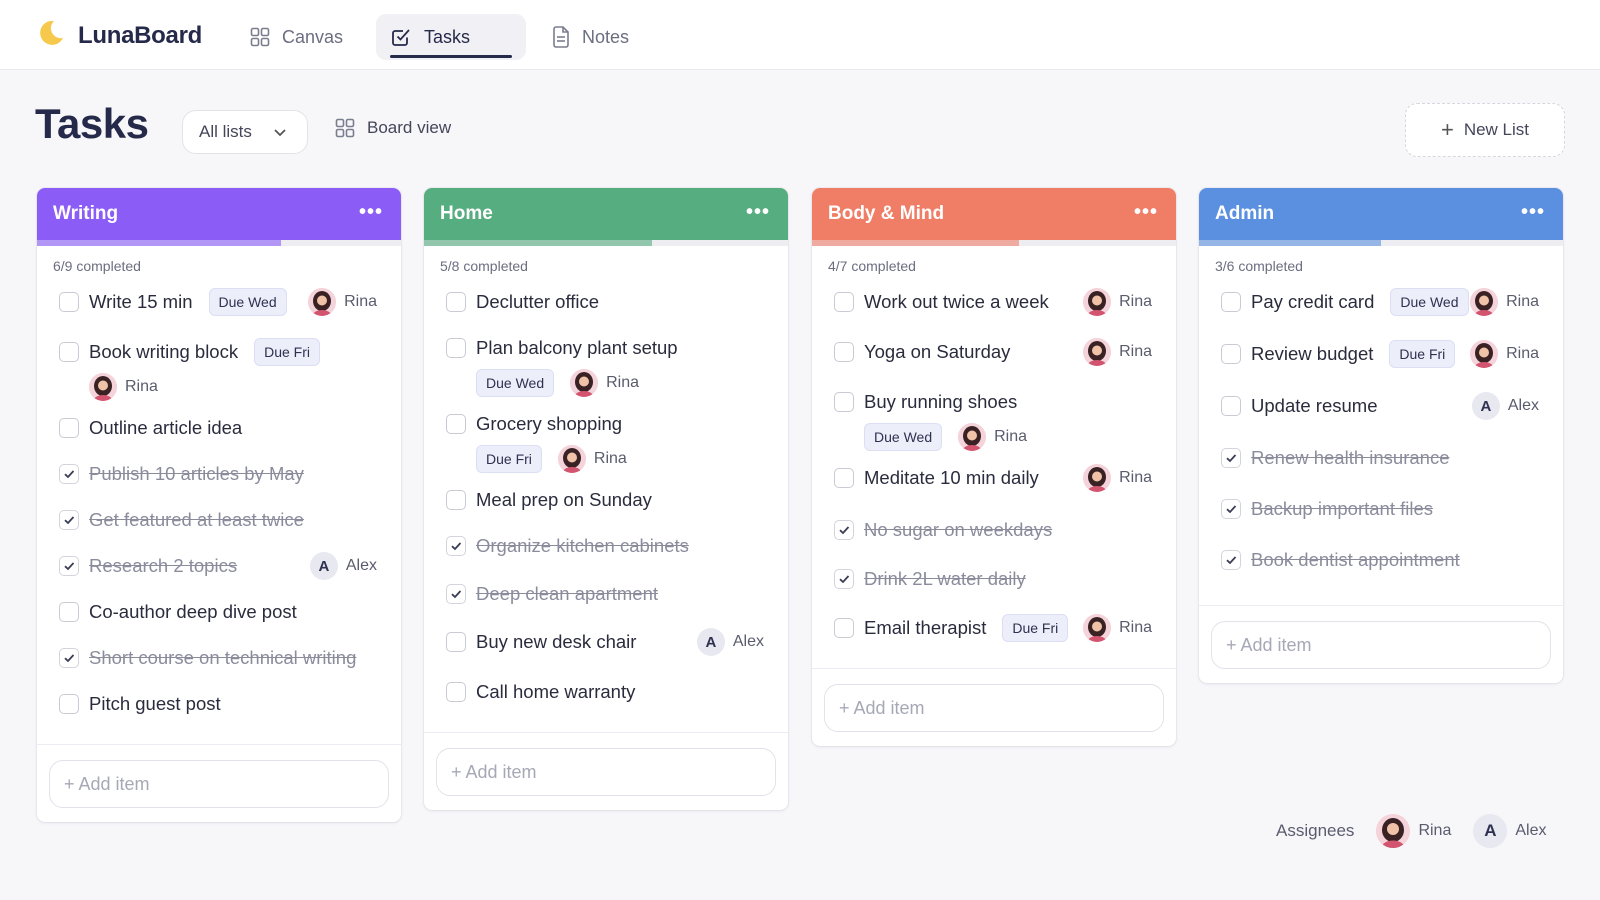  Describe the element at coordinates (219, 370) in the screenshot. I see `task-item: Book writing block Due Fri Rina` at that location.